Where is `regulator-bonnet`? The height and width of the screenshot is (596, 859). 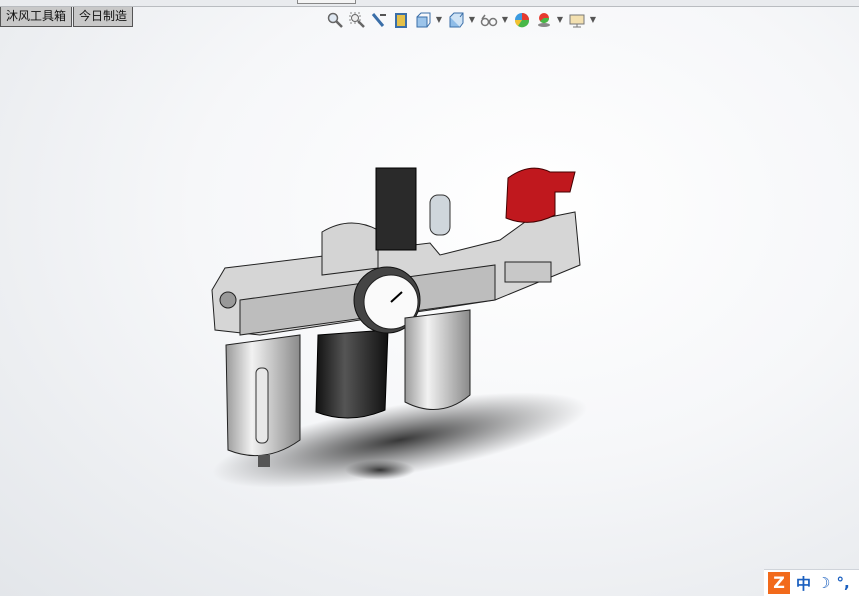
regulator-bonnet is located at coordinates (350, 249).